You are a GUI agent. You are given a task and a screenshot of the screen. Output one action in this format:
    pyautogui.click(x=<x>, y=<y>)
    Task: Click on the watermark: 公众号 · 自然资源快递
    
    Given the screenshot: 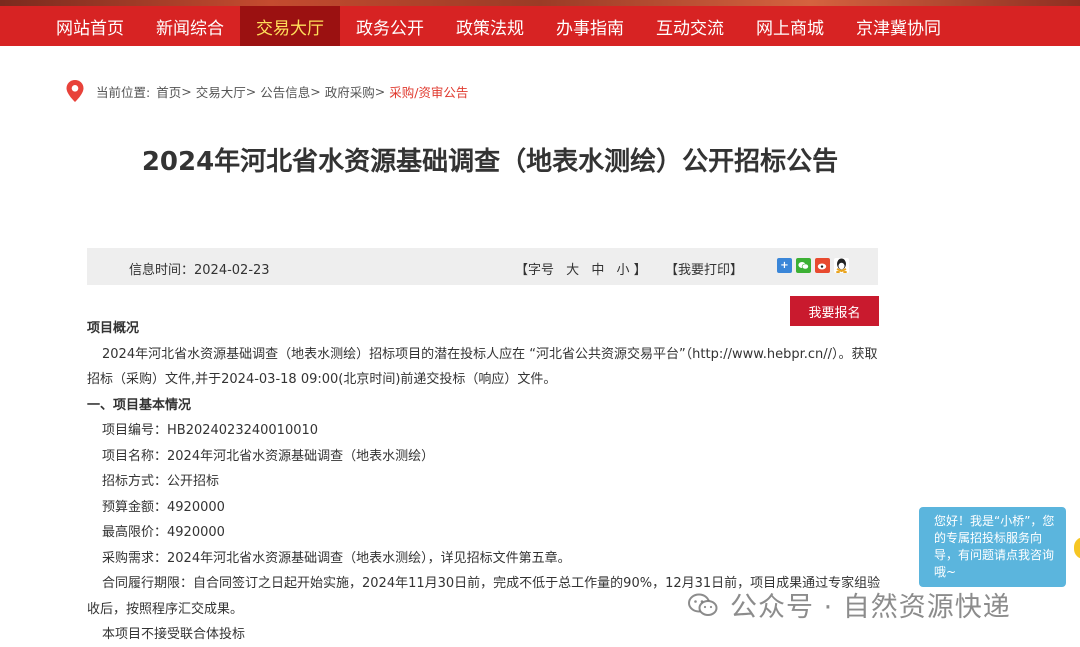 What is the action you would take?
    pyautogui.click(x=849, y=604)
    